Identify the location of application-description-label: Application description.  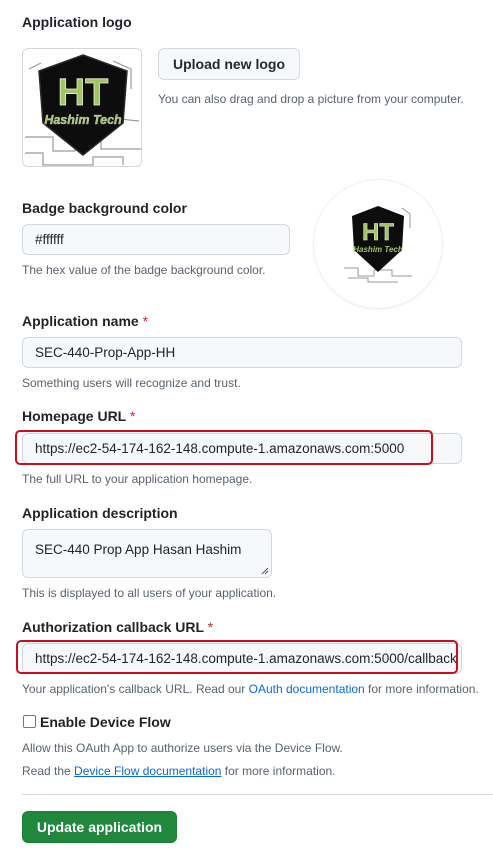
(100, 513).